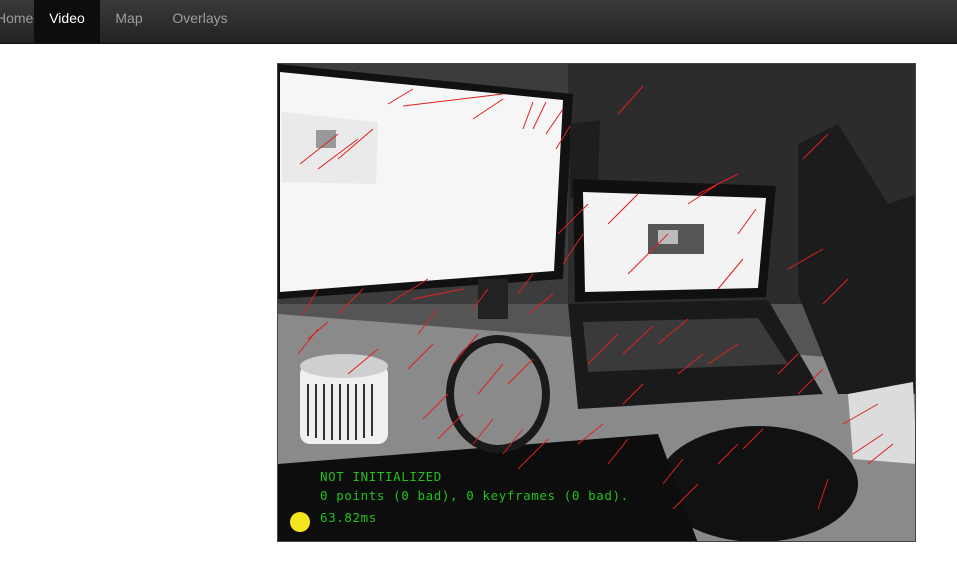  Describe the element at coordinates (348, 517) in the screenshot. I see `frame-time-text: 63.82ms` at that location.